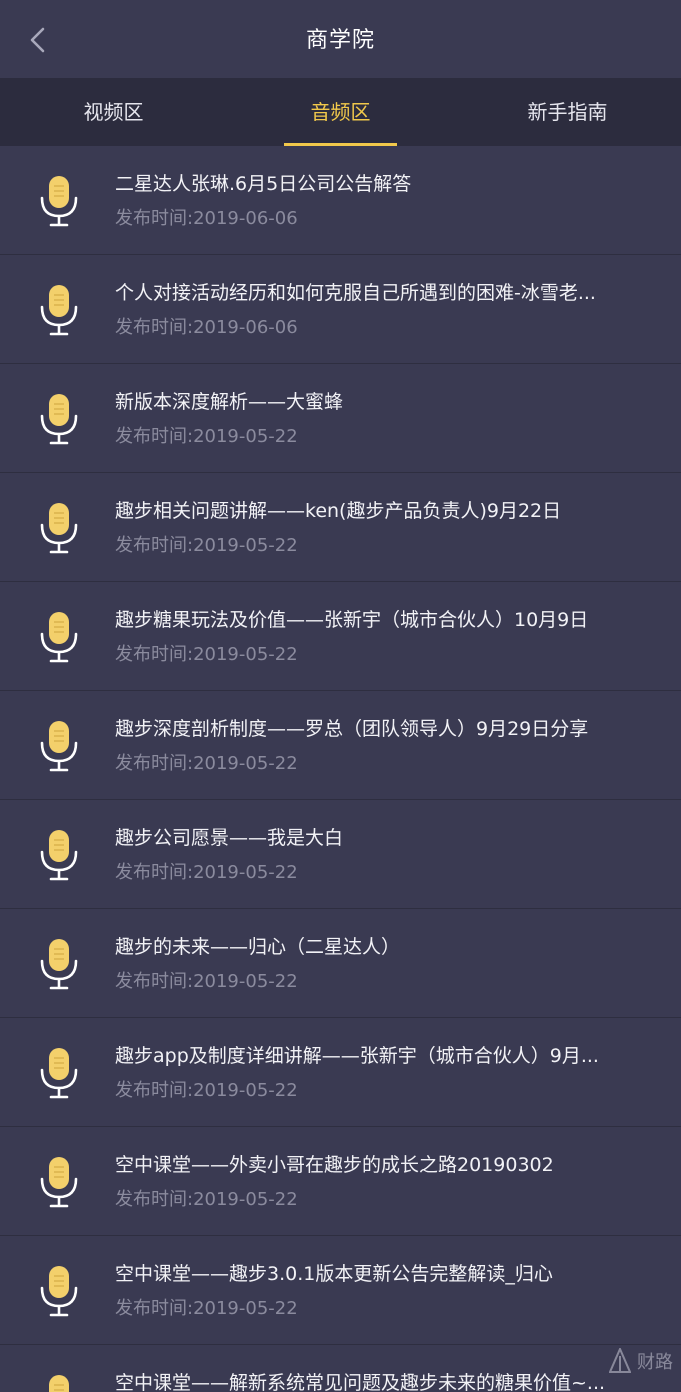 This screenshot has height=1392, width=681. Describe the element at coordinates (352, 620) in the screenshot. I see `audio-item-title: 趣步糖果玩法及价值——张新宇（城市合伙人）10月9日` at that location.